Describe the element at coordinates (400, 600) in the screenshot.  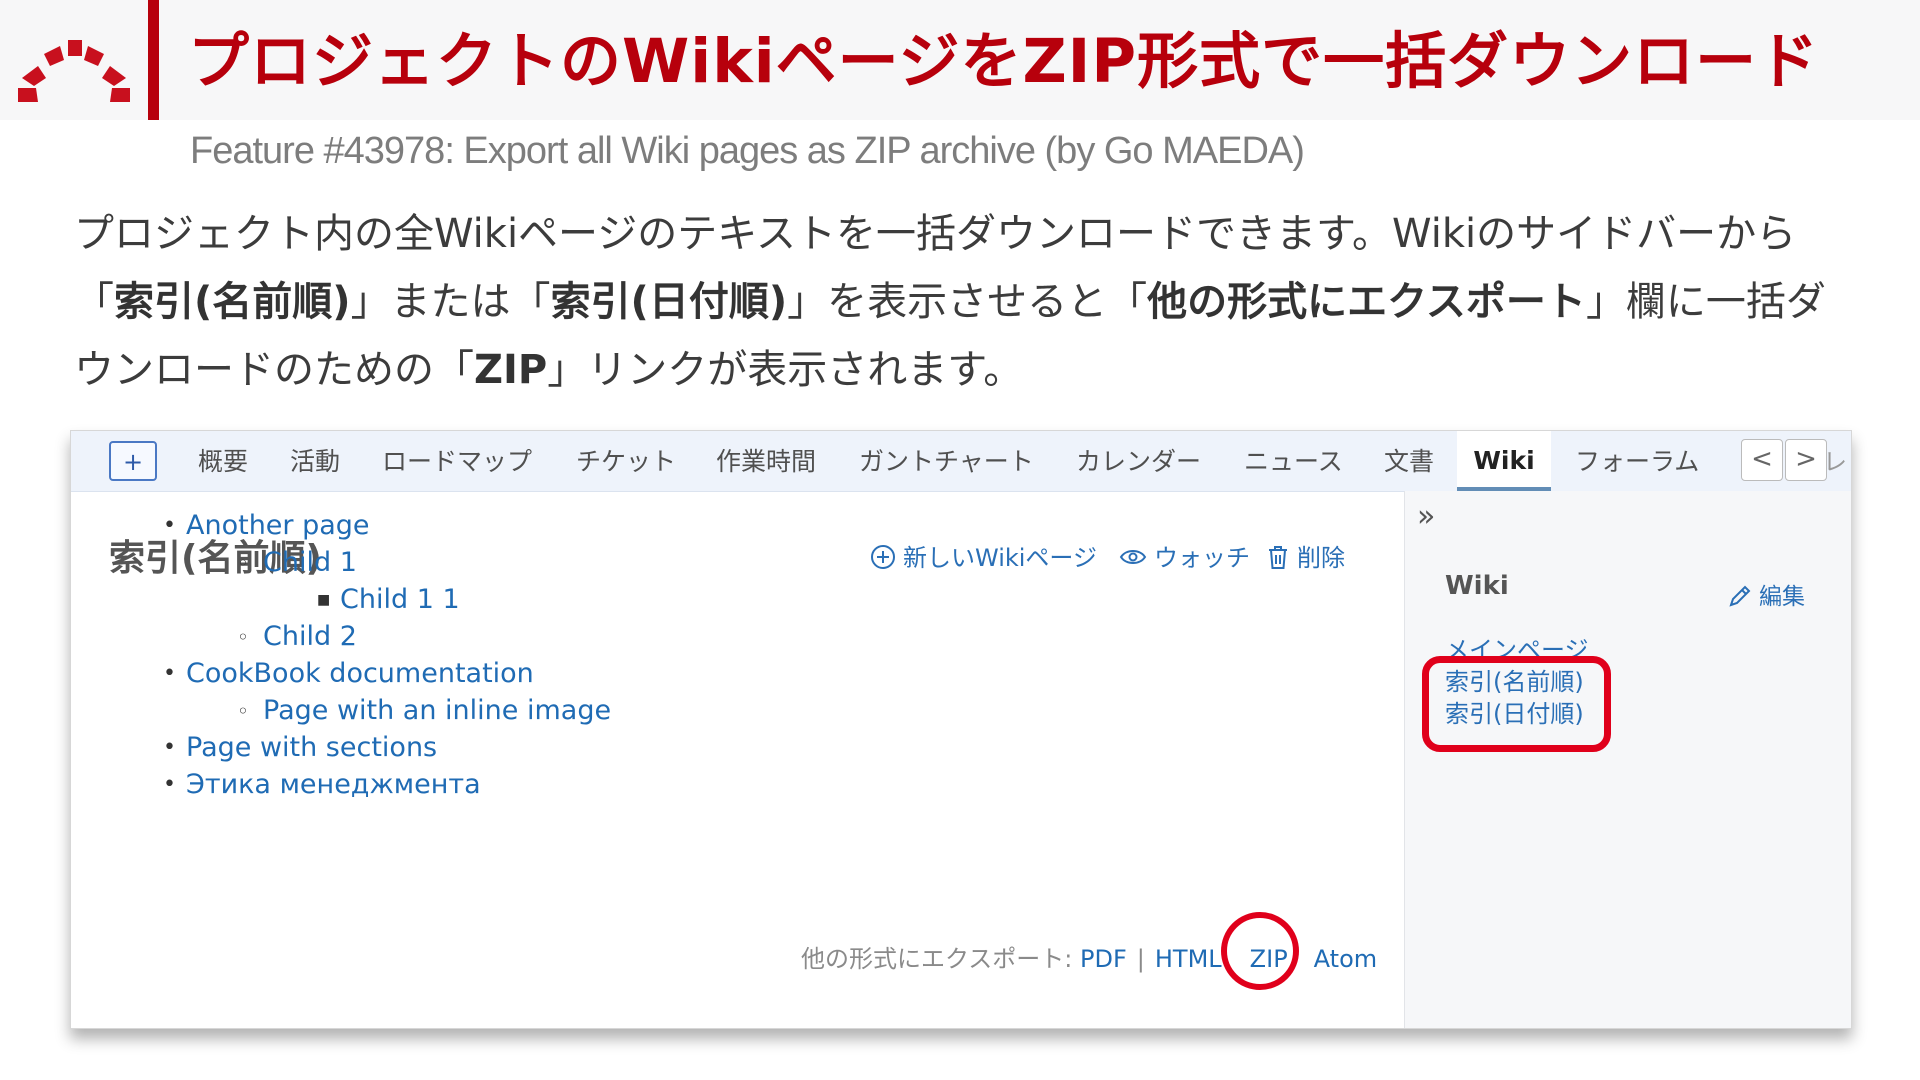
I see `wiki-page-link: Child 1 1` at that location.